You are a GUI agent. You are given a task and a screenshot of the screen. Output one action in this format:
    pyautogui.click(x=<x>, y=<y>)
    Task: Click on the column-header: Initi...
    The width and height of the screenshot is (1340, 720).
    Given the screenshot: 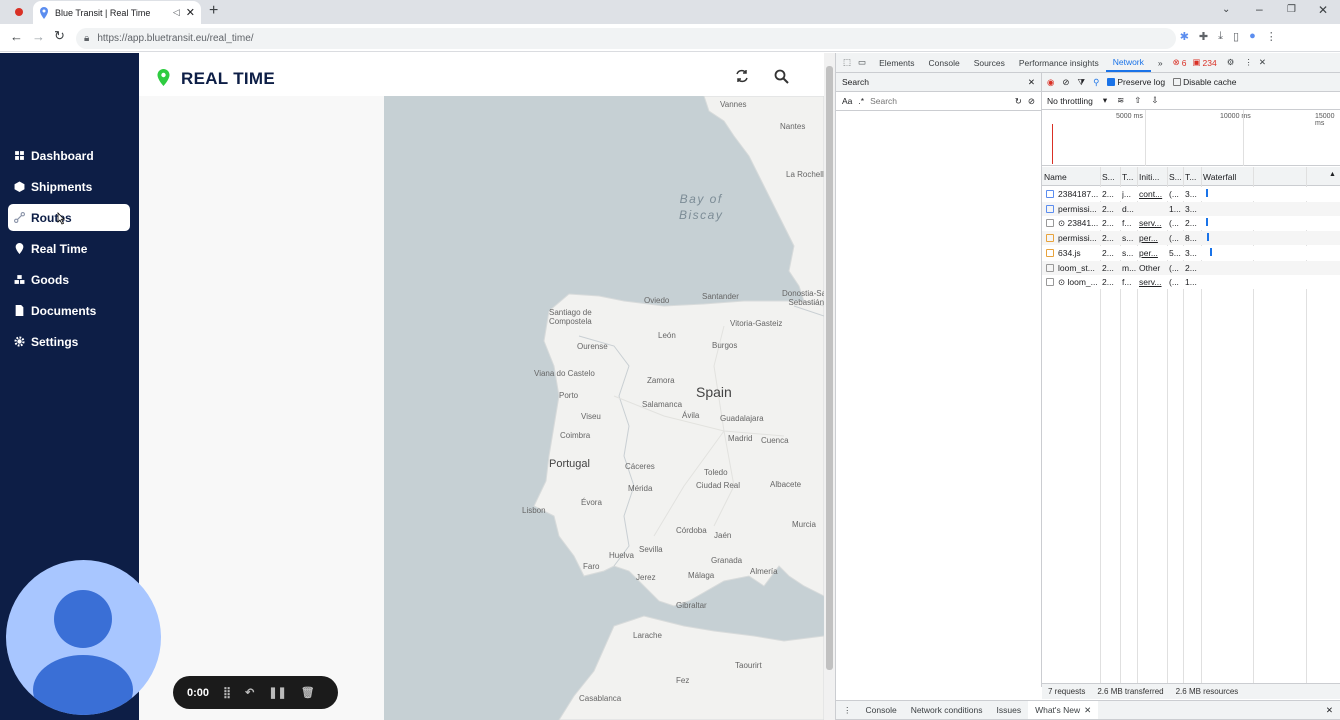 What is the action you would take?
    pyautogui.click(x=1153, y=177)
    